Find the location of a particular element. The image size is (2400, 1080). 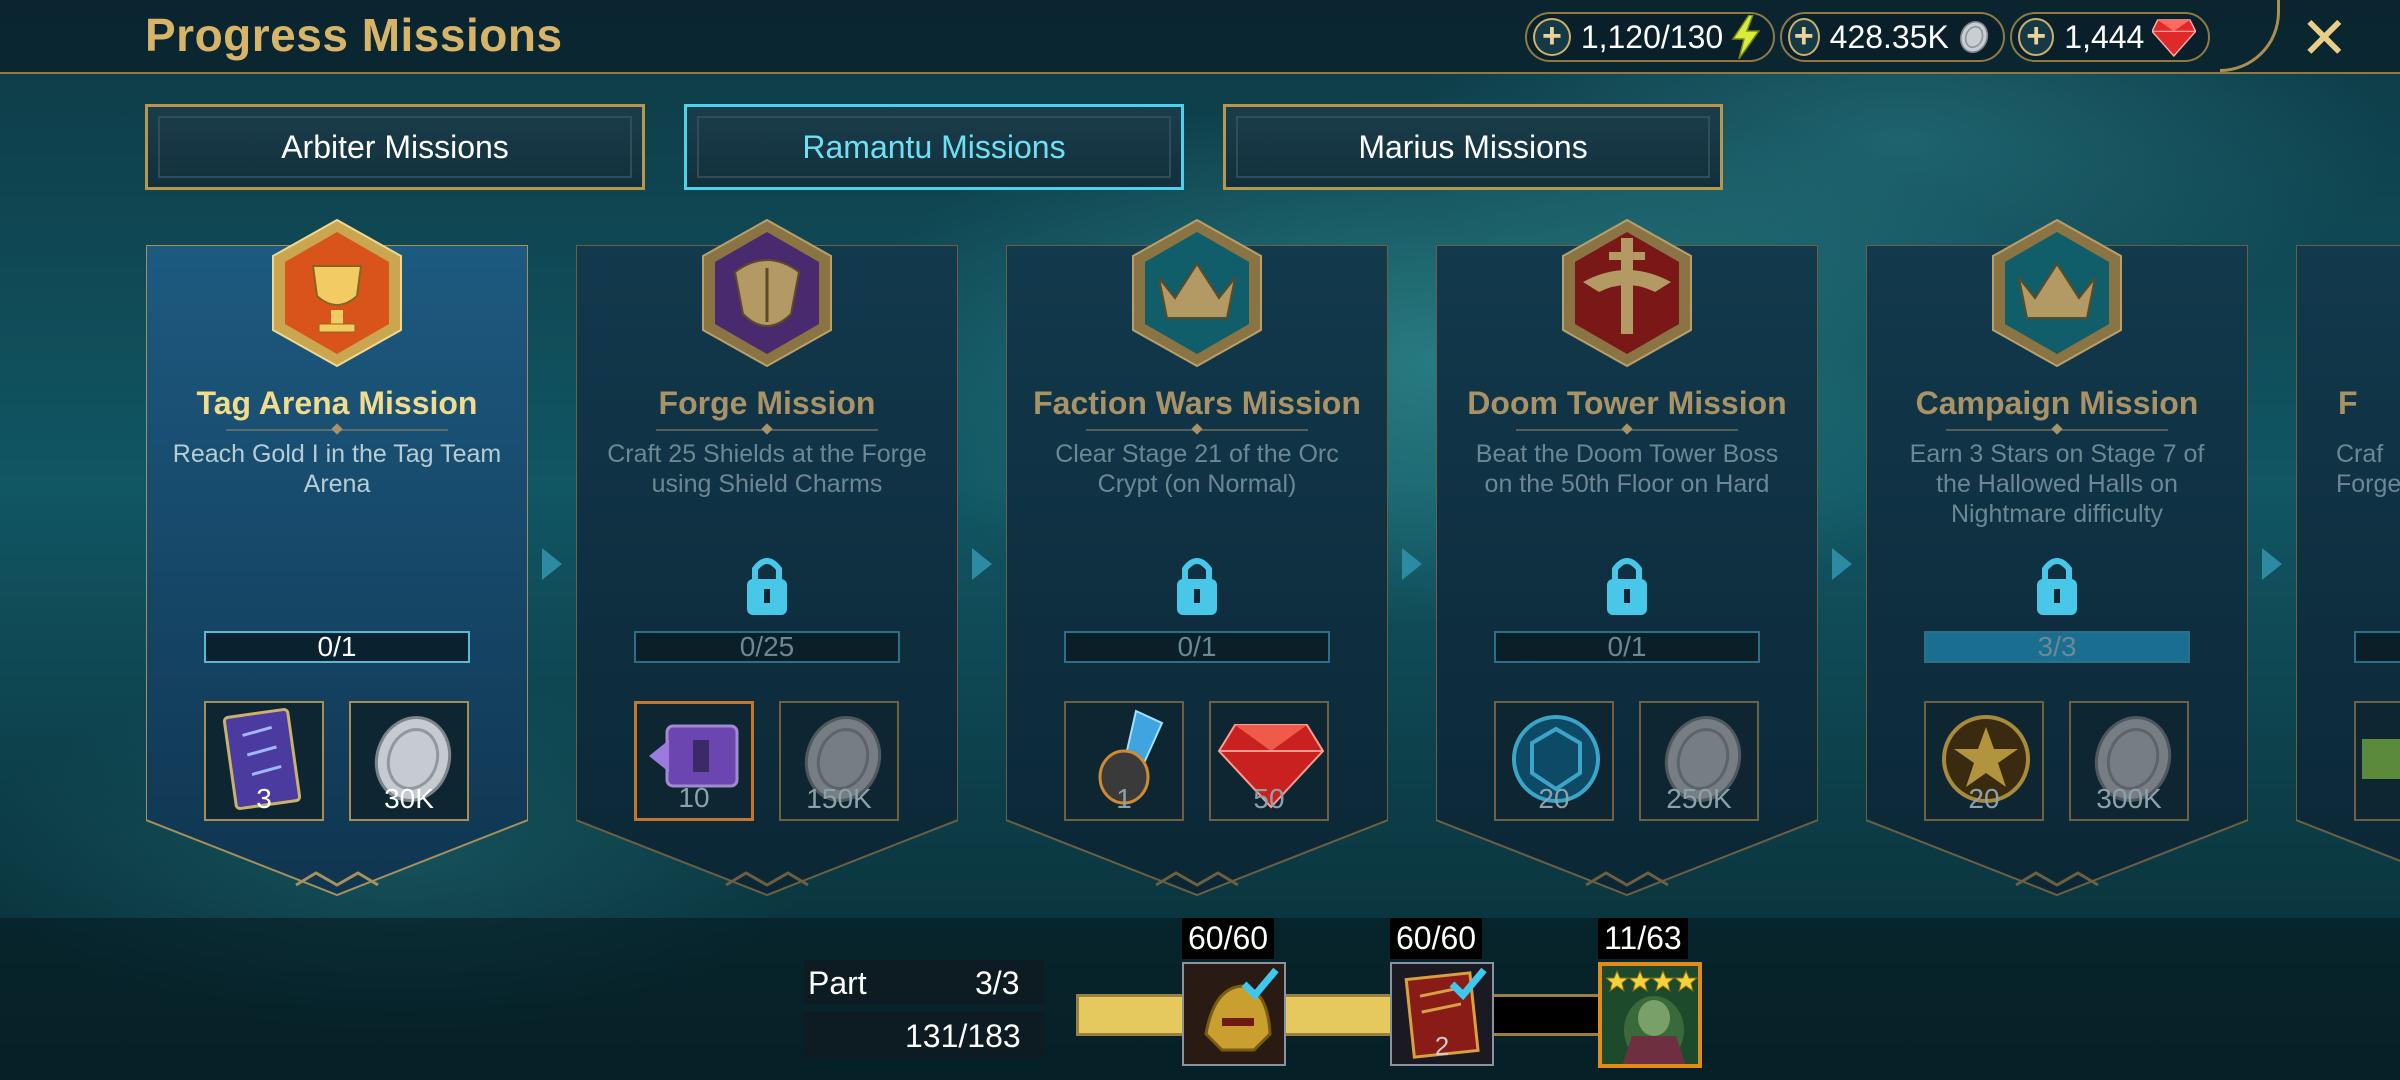

reward-quantity: 250K is located at coordinates (1699, 798).